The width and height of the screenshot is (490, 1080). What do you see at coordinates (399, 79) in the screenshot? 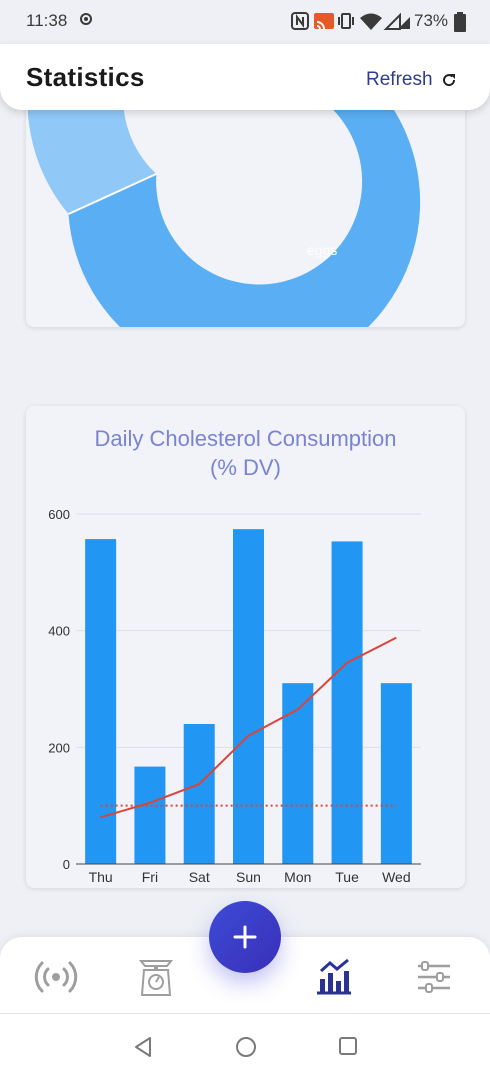
I see `refresh-label: Refresh` at bounding box center [399, 79].